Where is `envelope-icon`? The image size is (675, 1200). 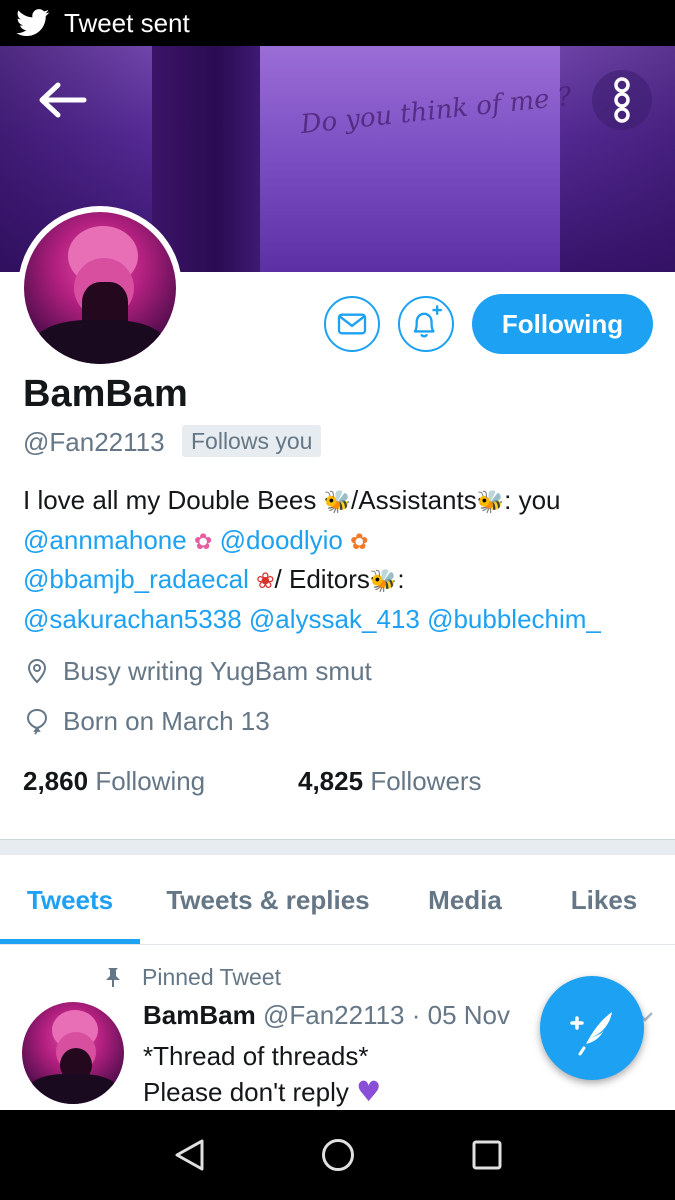
envelope-icon is located at coordinates (352, 324).